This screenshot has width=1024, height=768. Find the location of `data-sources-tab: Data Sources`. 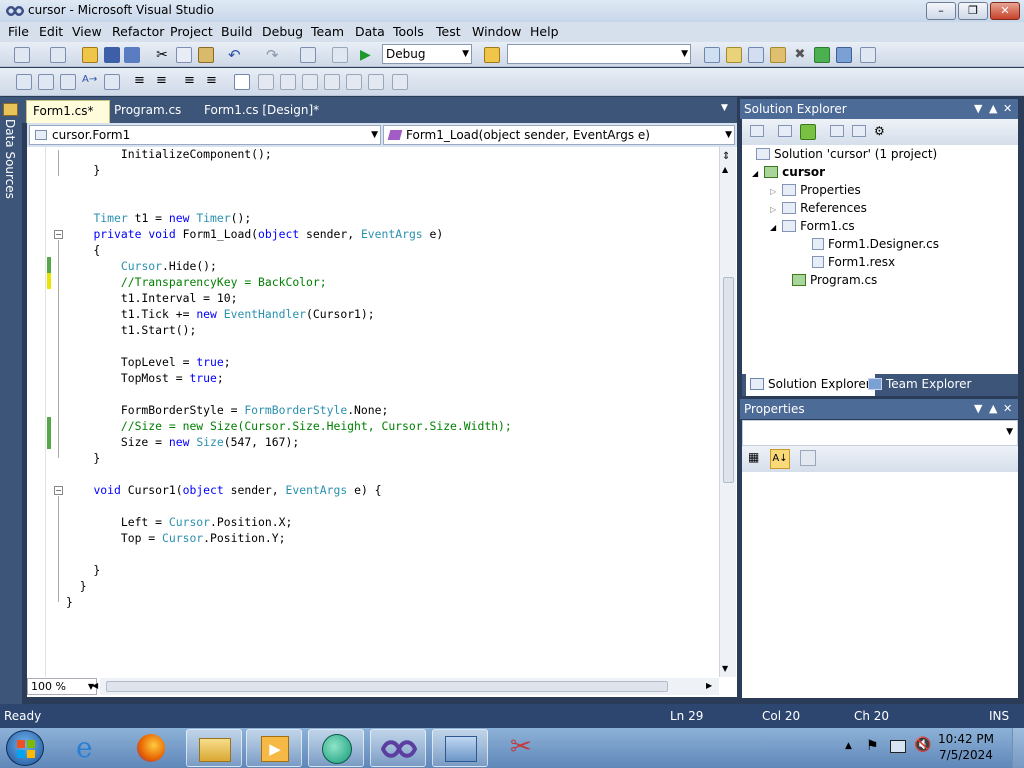

data-sources-tab: Data Sources is located at coordinates (10, 159).